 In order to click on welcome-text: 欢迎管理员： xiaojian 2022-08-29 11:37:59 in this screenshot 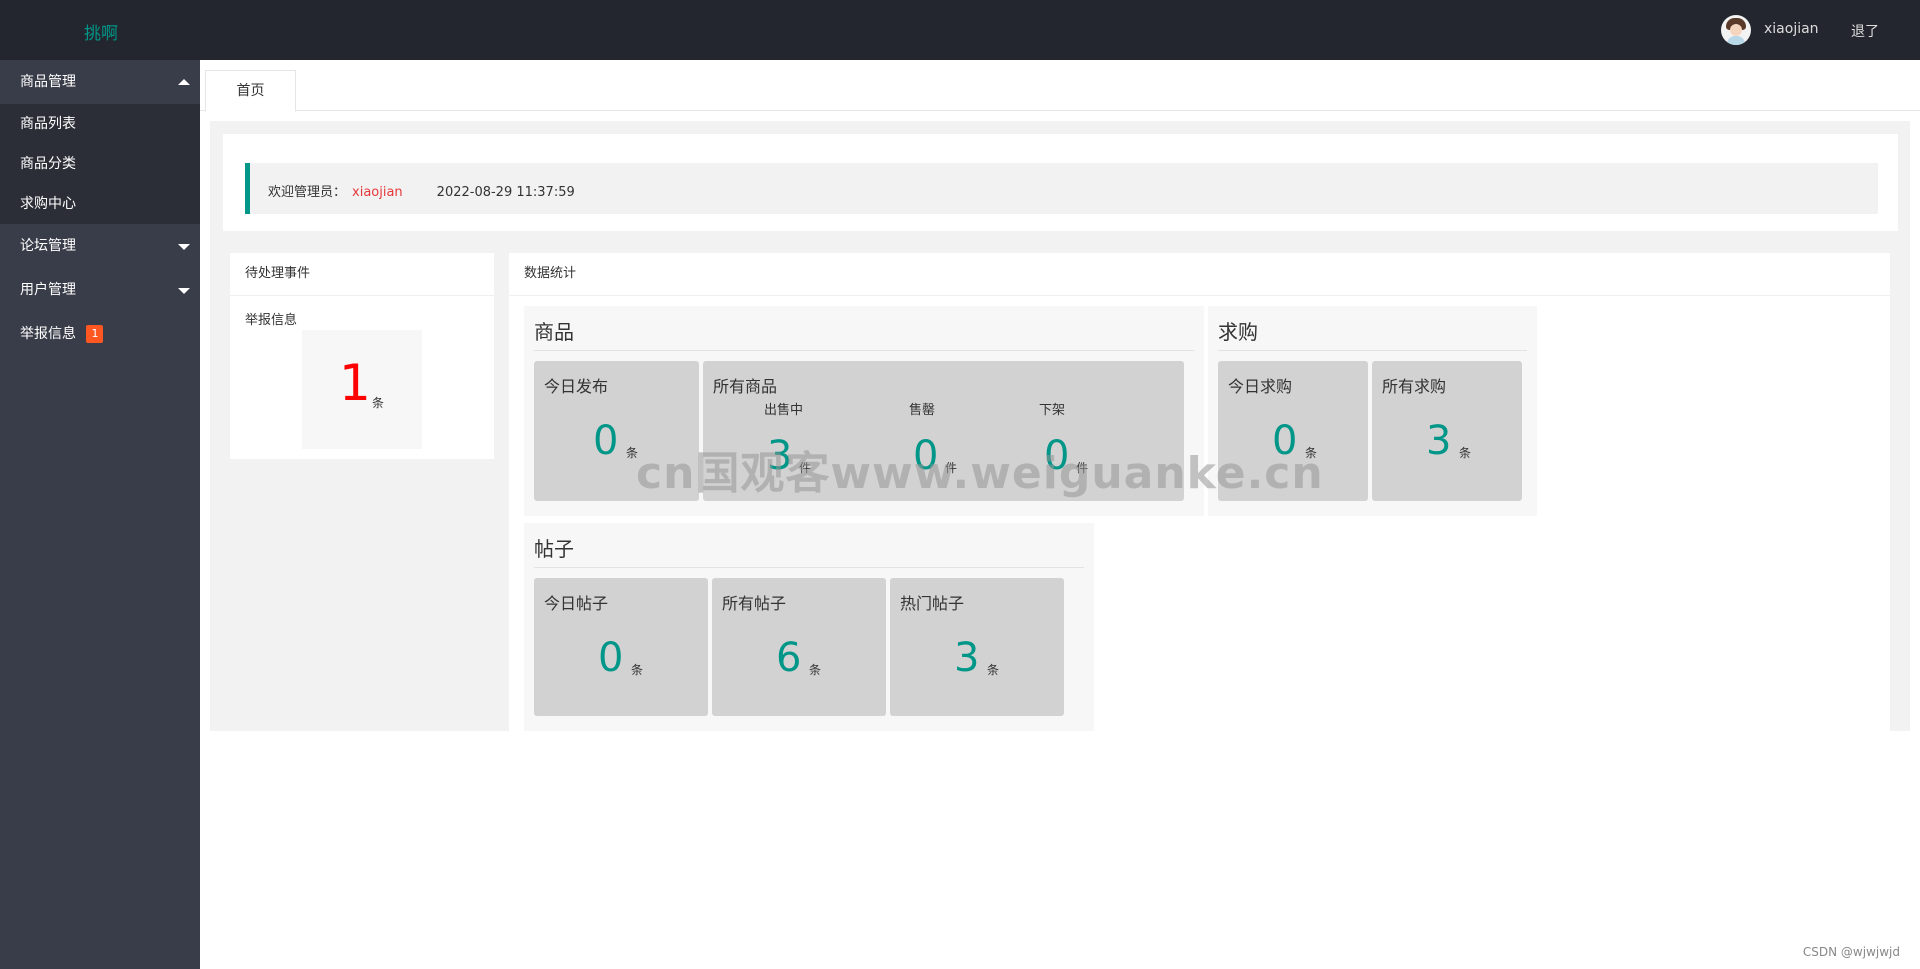, I will do `click(421, 190)`.